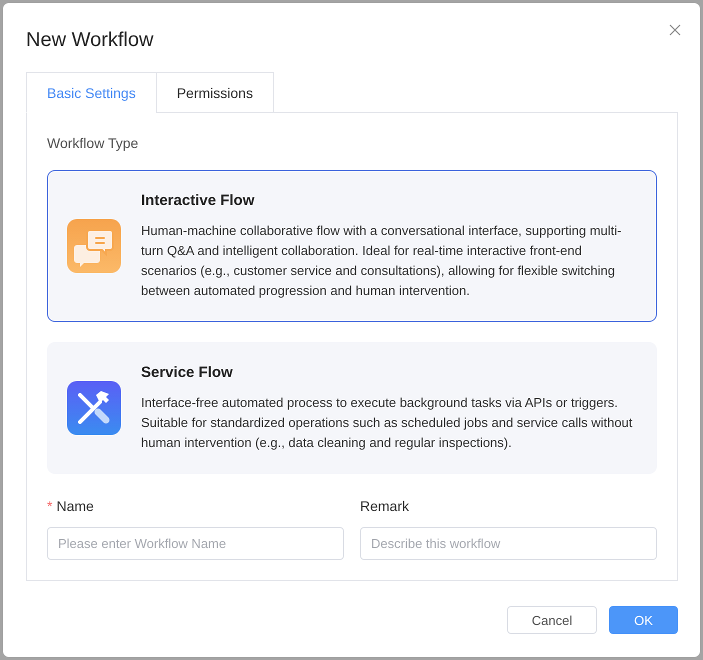 The width and height of the screenshot is (703, 660). I want to click on chat-bubbles-icon, so click(94, 245).